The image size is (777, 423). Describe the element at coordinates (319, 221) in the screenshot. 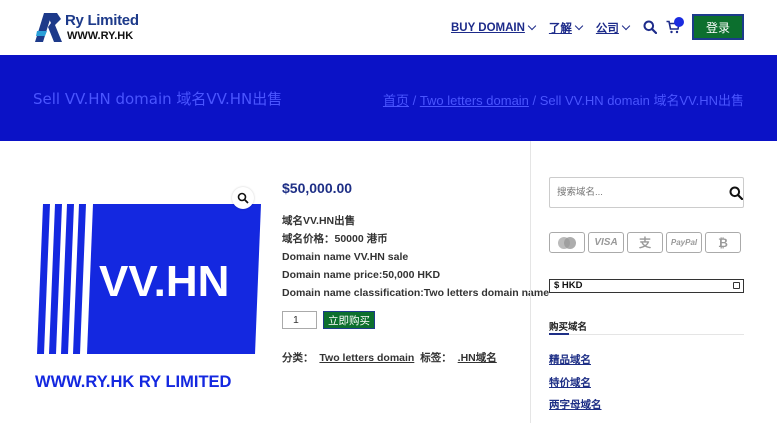

I see `description-line: 域名VV.HN出售` at that location.